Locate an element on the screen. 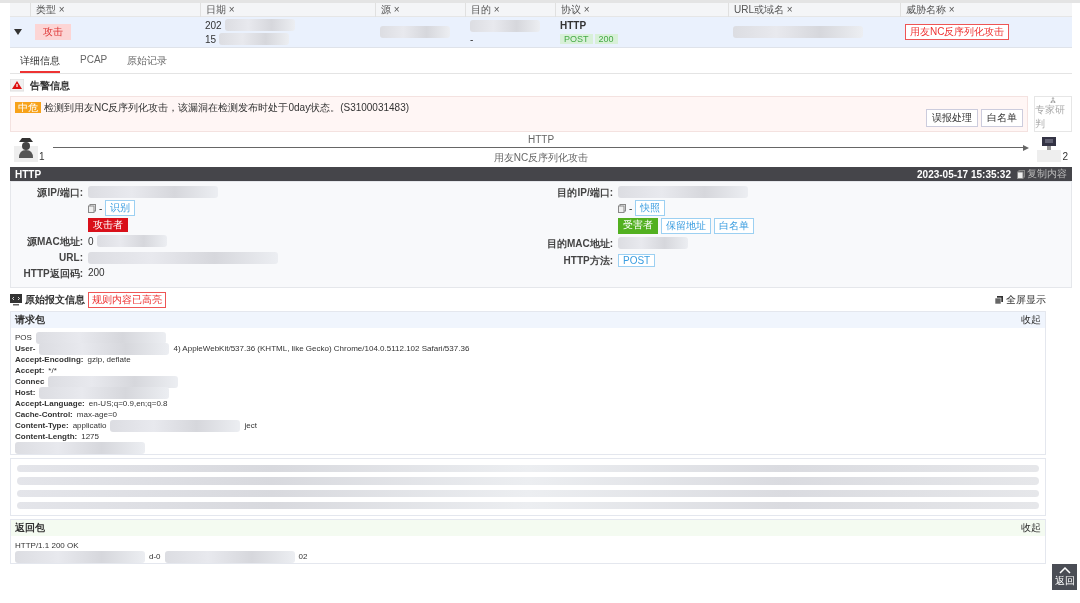 The width and height of the screenshot is (1080, 603). date-text: 15 is located at coordinates (211, 39).